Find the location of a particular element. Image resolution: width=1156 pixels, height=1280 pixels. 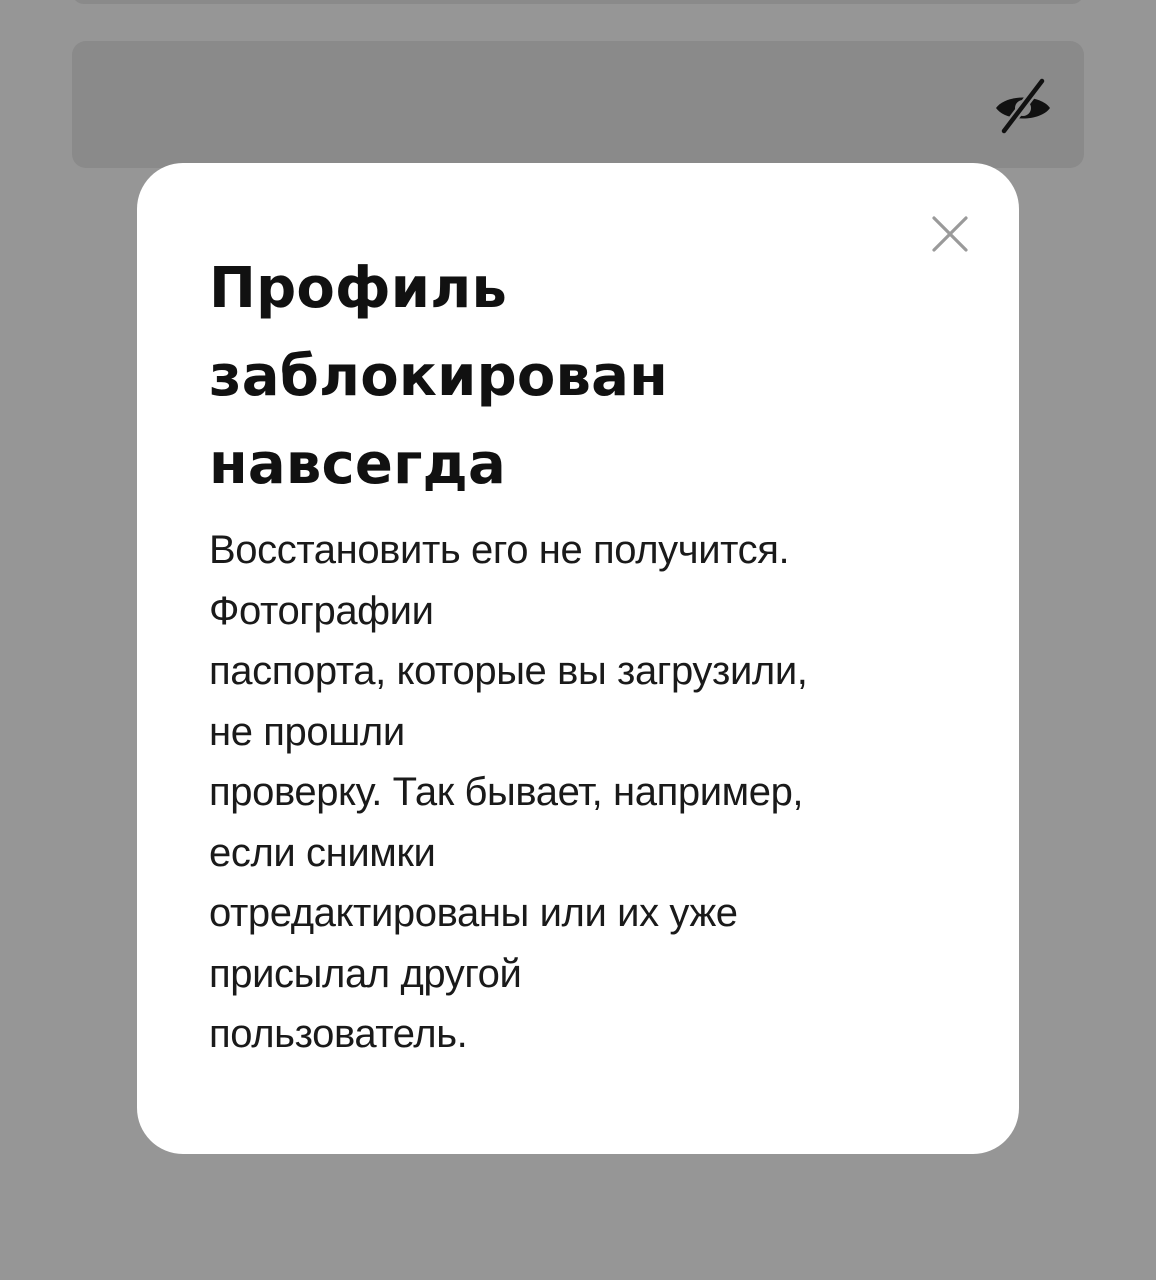

dialog-message-line: не прошли is located at coordinates (307, 731).